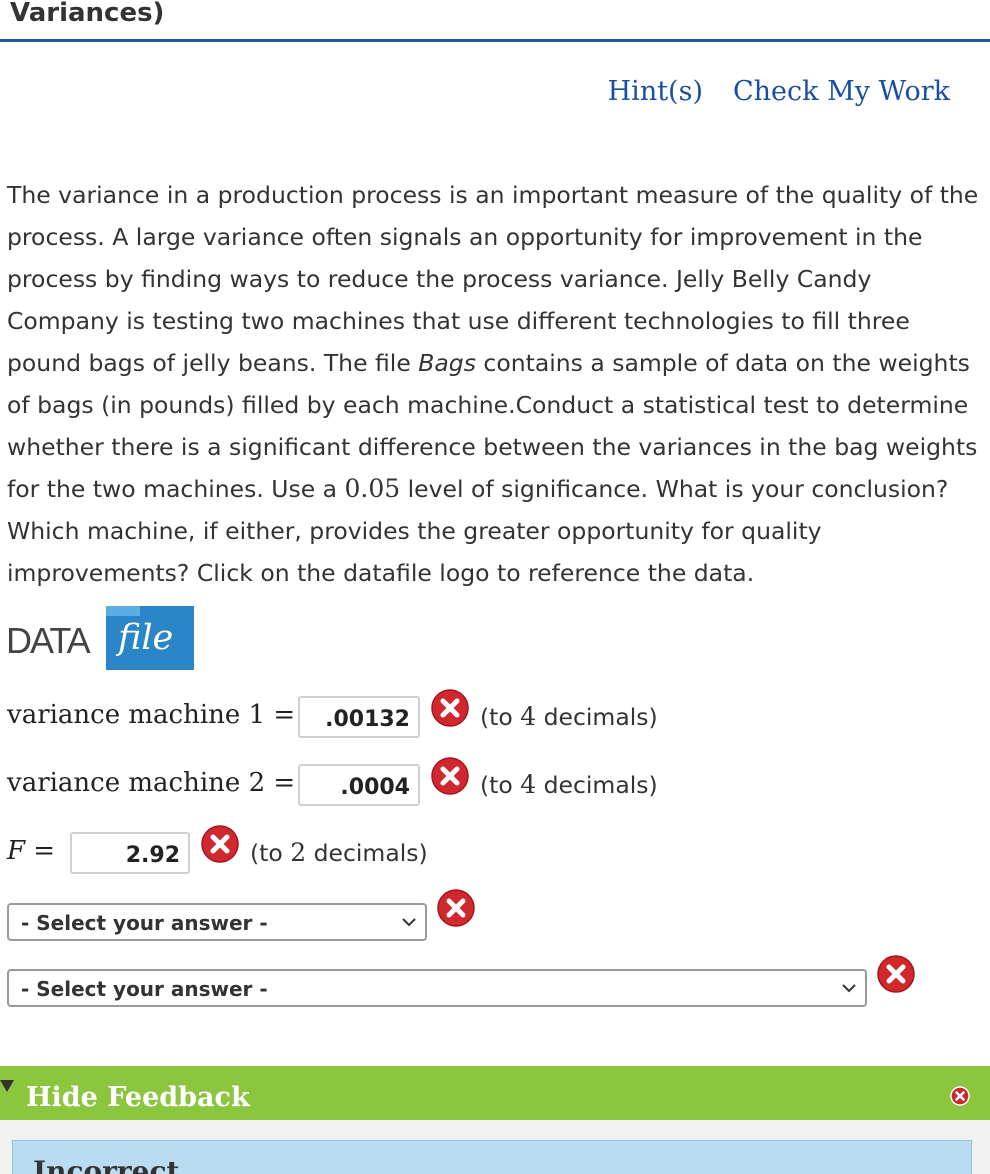 Image resolution: width=990 pixels, height=1174 pixels. I want to click on machine-select-value: - Select your answer -, so click(144, 989).